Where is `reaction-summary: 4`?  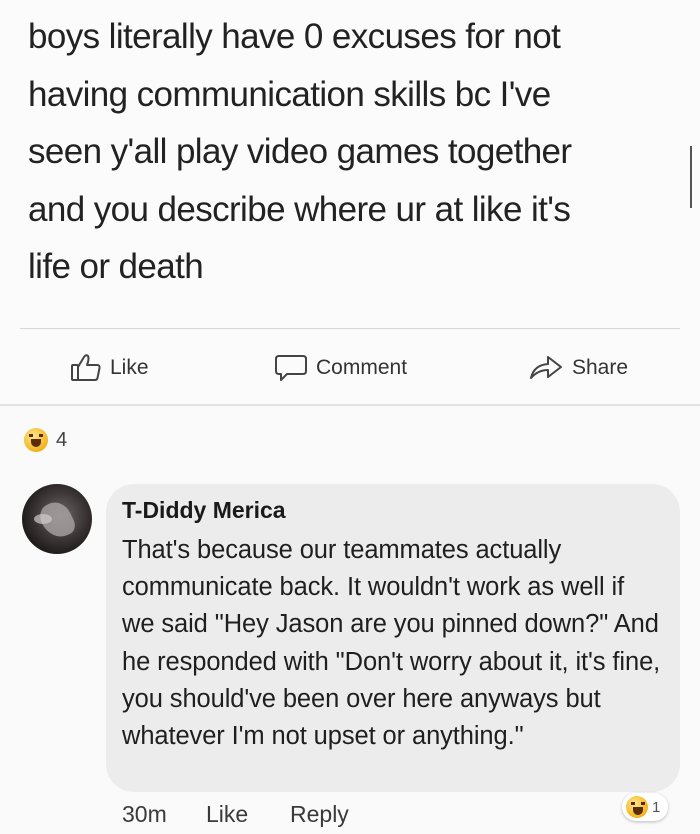
reaction-summary: 4 is located at coordinates (45, 440).